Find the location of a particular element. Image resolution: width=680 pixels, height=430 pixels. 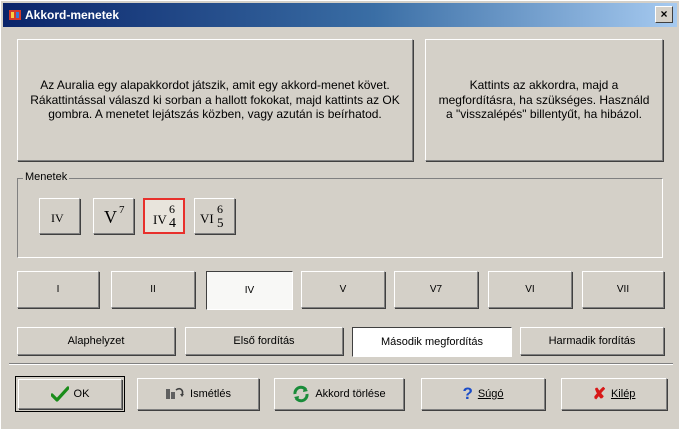

app-icon is located at coordinates (15, 15).